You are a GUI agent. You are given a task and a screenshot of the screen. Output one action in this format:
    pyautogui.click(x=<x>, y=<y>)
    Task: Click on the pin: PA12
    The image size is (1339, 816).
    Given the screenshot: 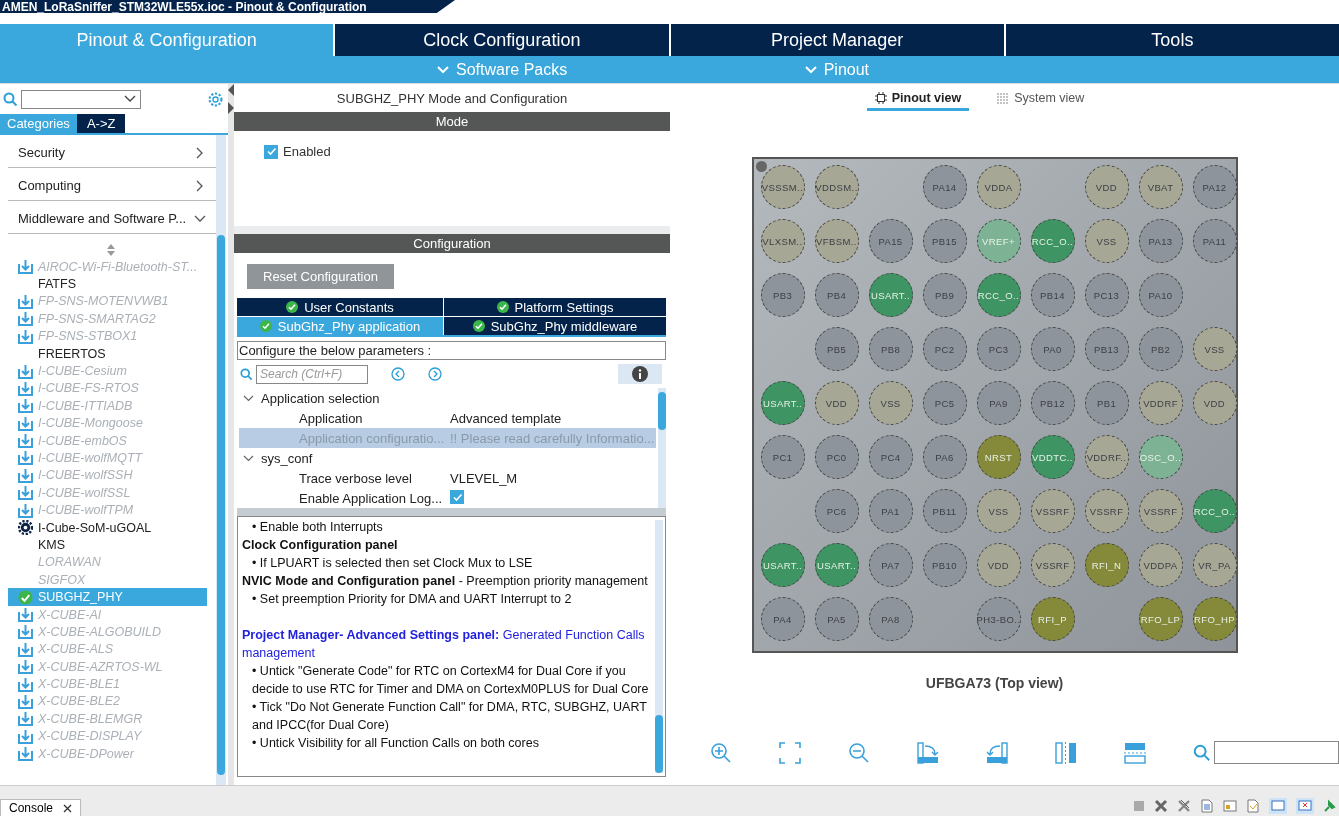 What is the action you would take?
    pyautogui.click(x=1214, y=187)
    